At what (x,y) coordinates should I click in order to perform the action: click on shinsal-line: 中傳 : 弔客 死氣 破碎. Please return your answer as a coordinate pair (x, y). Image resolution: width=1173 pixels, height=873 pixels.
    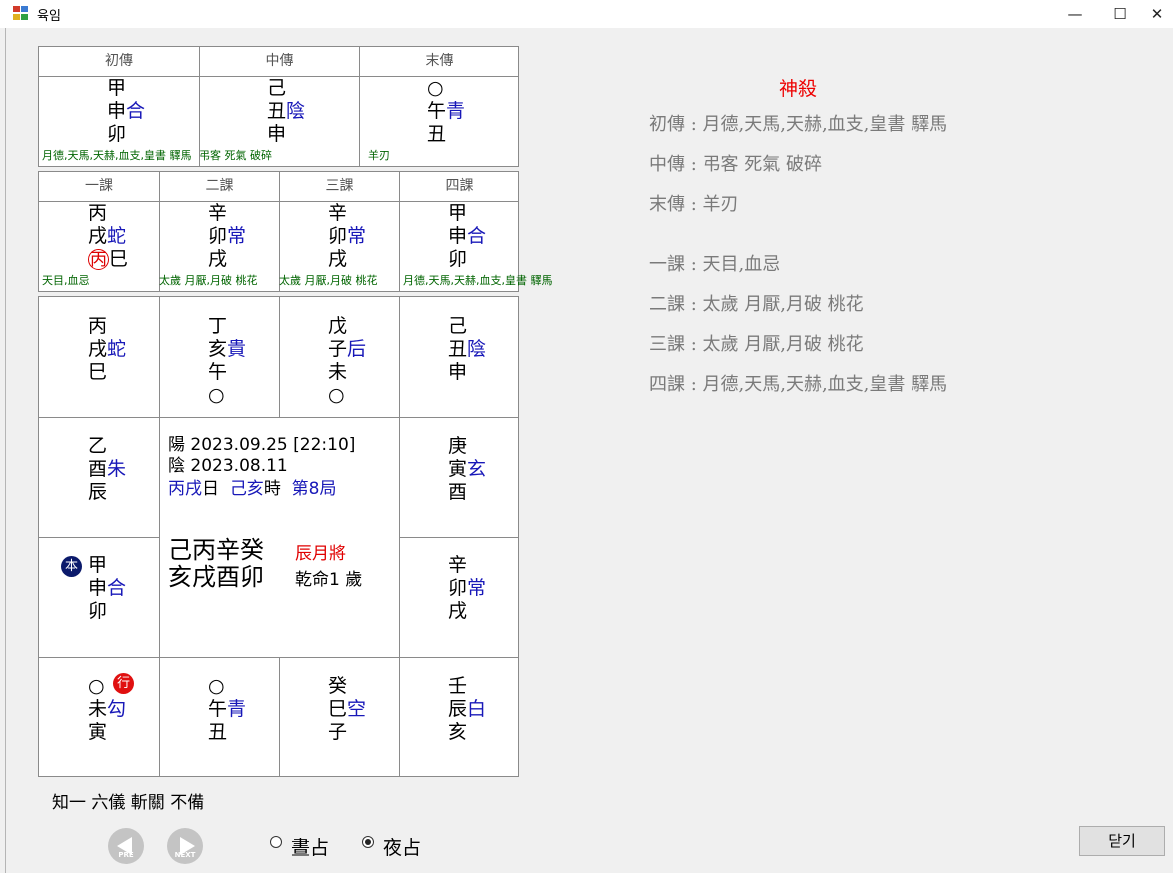
    Looking at the image, I should click on (735, 164).